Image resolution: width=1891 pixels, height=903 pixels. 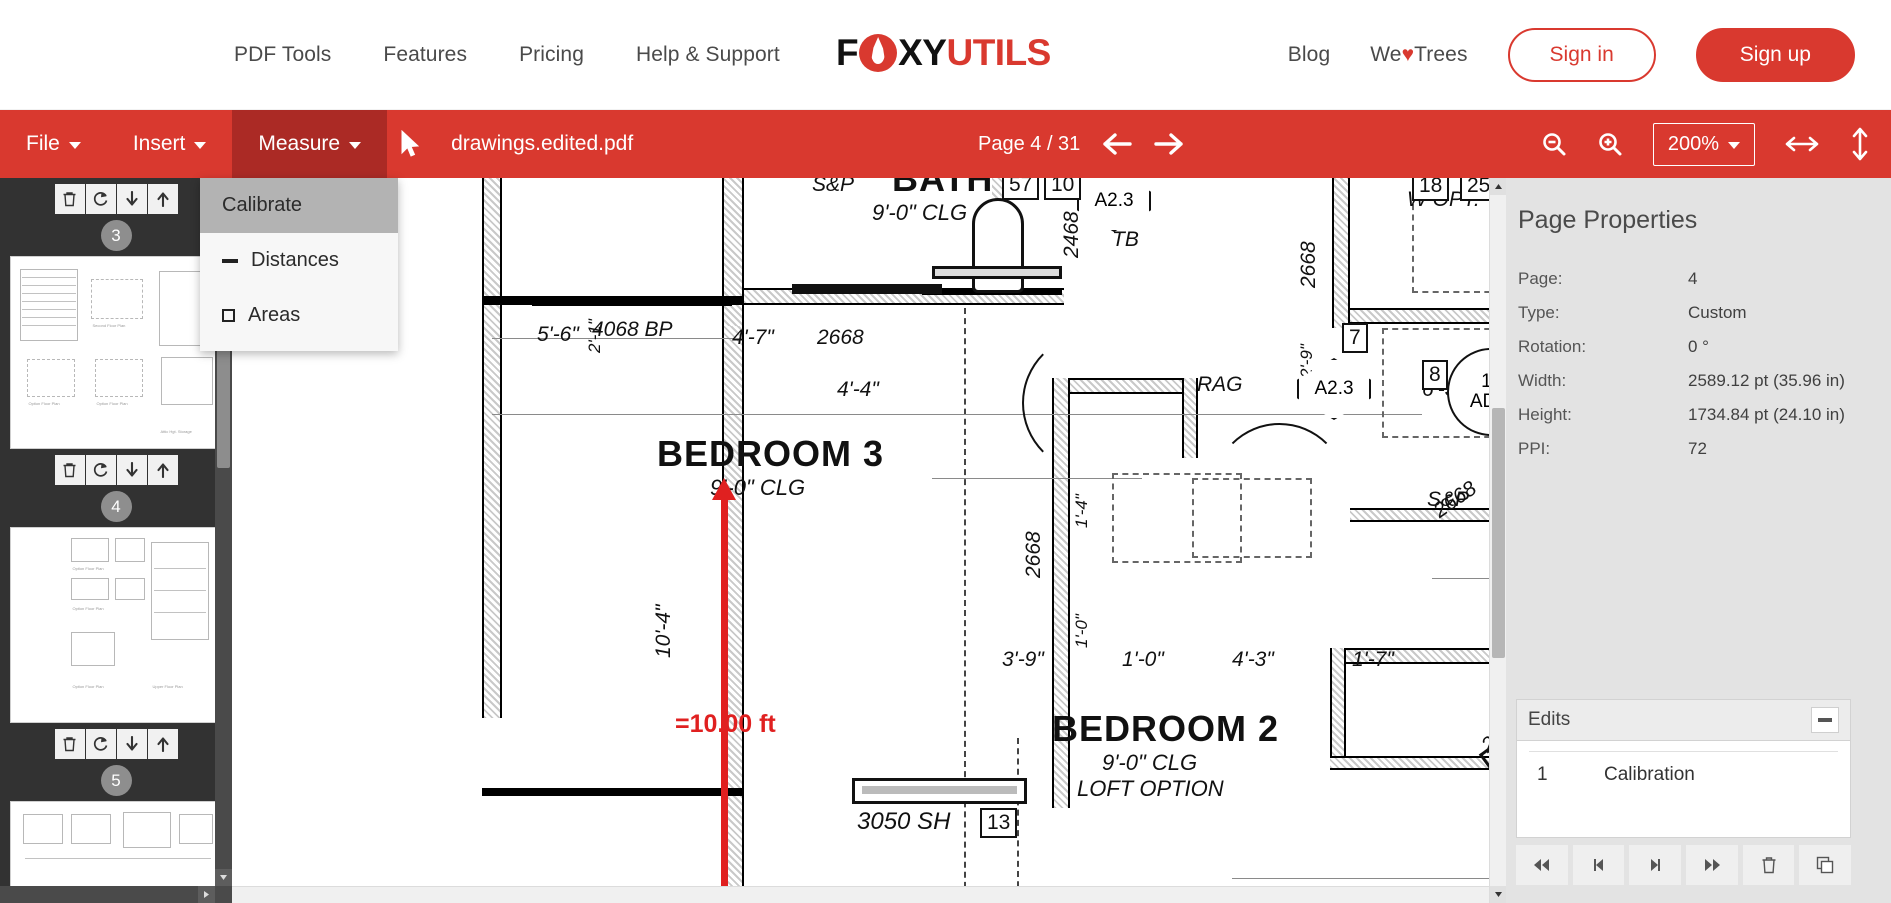 I want to click on nav-pricing: Pricing, so click(x=551, y=55).